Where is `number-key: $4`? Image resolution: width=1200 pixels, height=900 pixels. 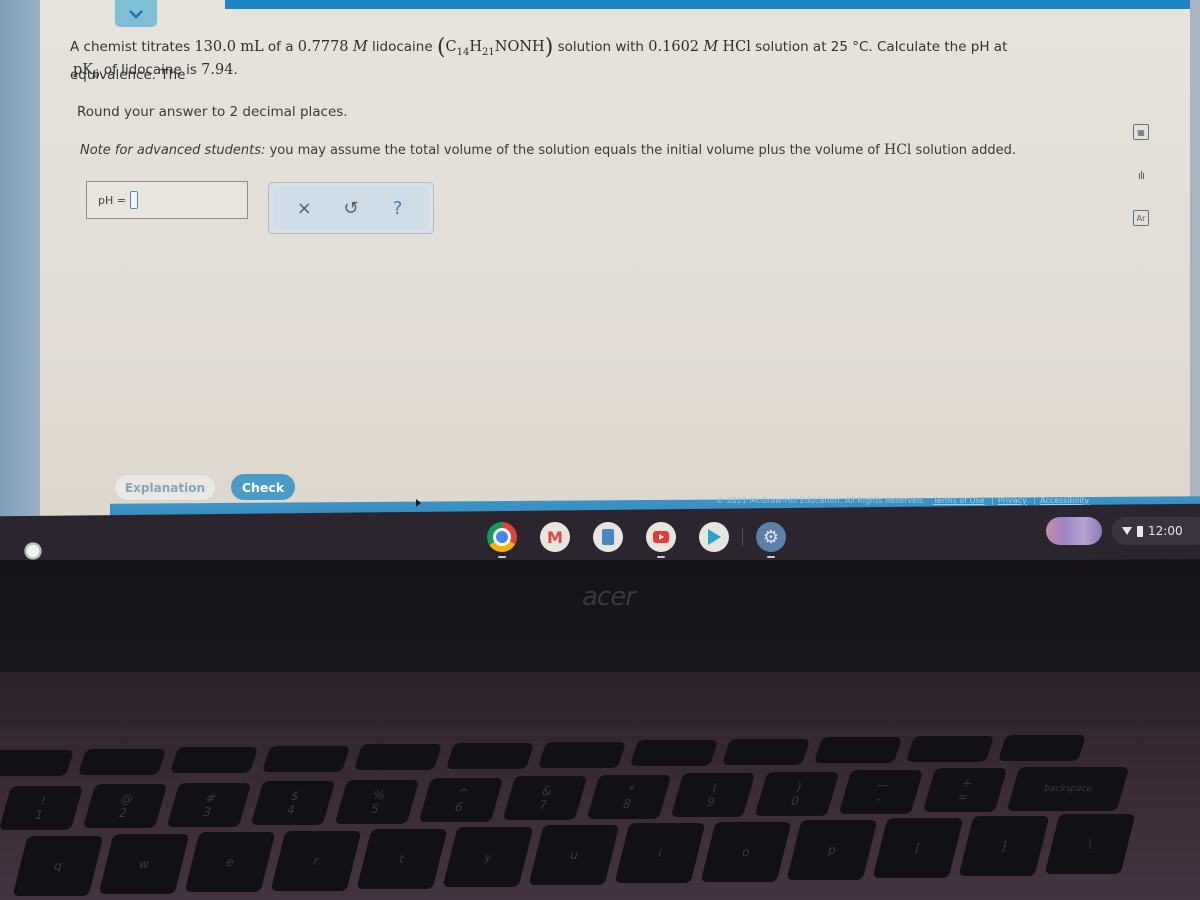 number-key: $4 is located at coordinates (293, 803).